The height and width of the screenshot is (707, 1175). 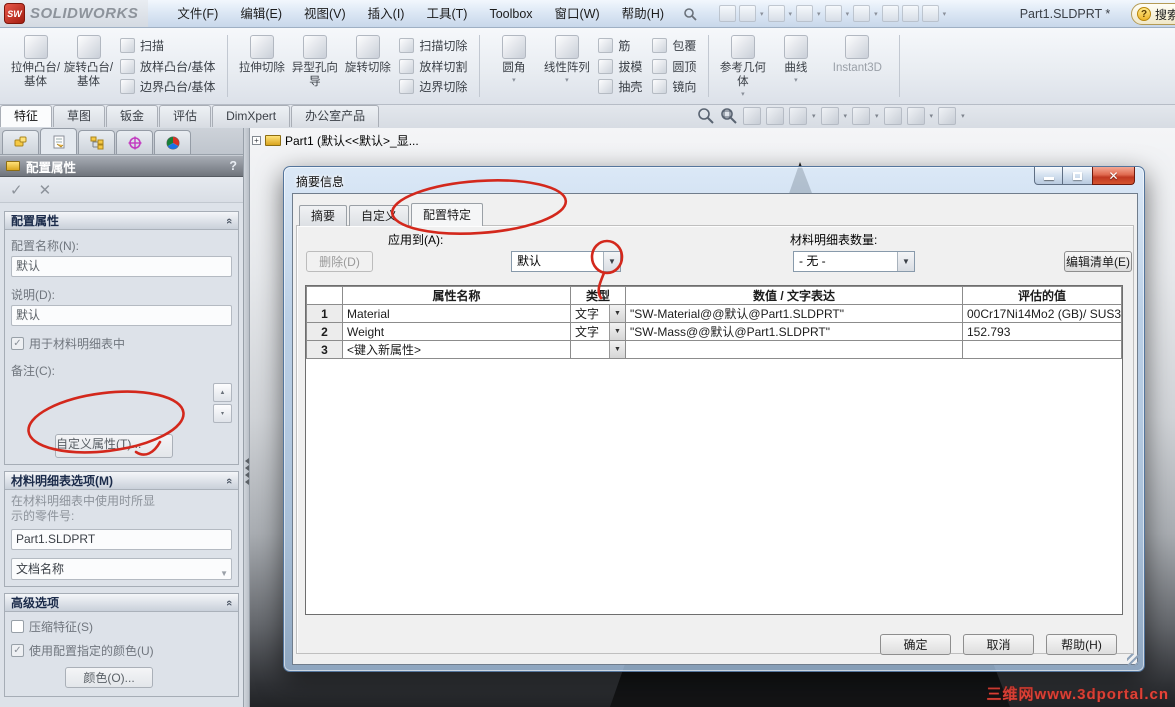 I want to click on sweep-cut-button: 扫描切除, so click(x=433, y=45).